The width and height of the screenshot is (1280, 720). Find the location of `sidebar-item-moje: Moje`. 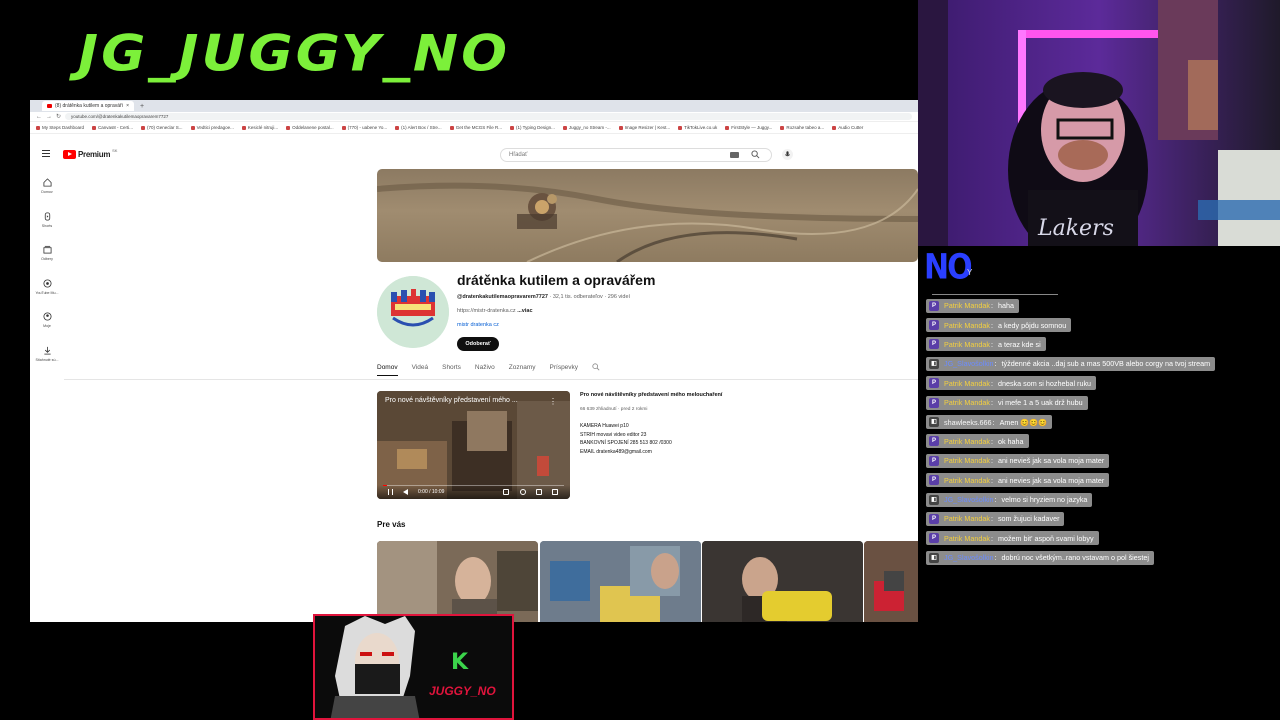

sidebar-item-moje: Moje is located at coordinates (47, 329).